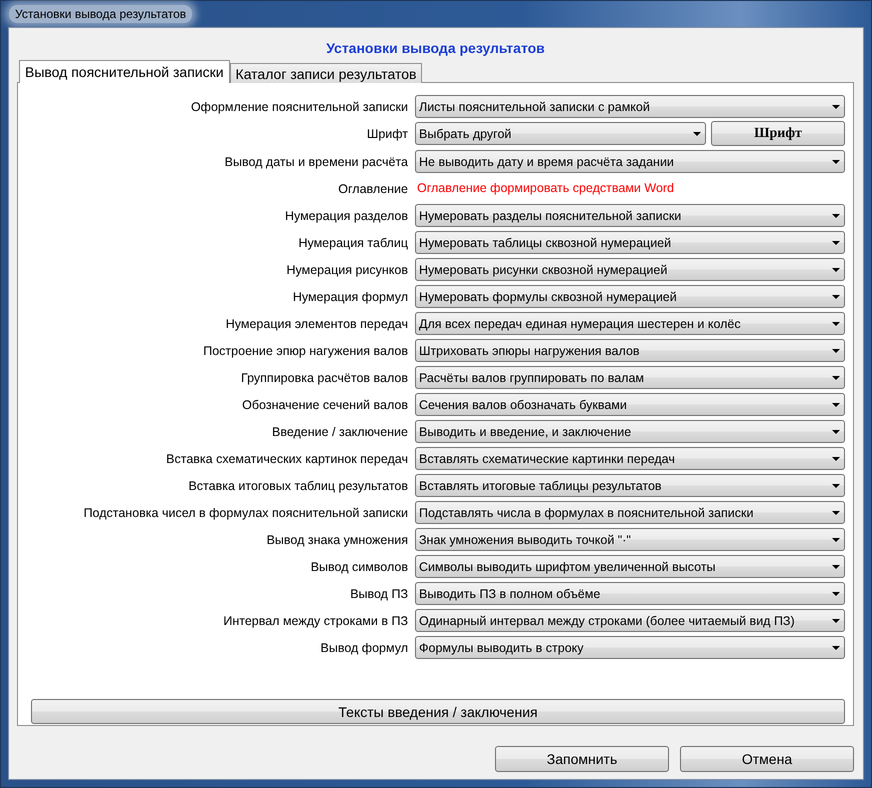 This screenshot has height=788, width=872. What do you see at coordinates (286, 459) in the screenshot?
I see `setting-label: Вставка схематических картинок передач` at bounding box center [286, 459].